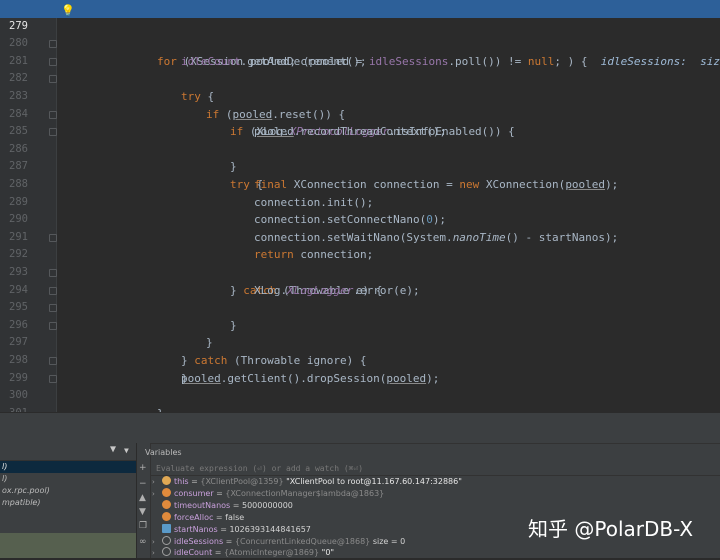 Image resolution: width=720 pixels, height=560 pixels. I want to click on code-line: 296 } catch (Throwable ignore) {, so click(360, 333).